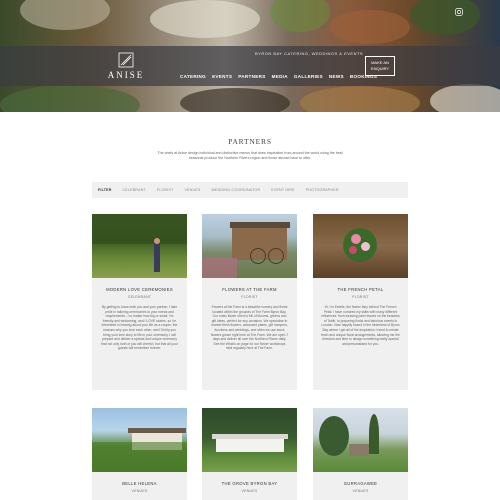 Image resolution: width=500 pixels, height=500 pixels. What do you see at coordinates (380, 66) in the screenshot?
I see `enquiry-button: MAKE AN ENQUIRY` at bounding box center [380, 66].